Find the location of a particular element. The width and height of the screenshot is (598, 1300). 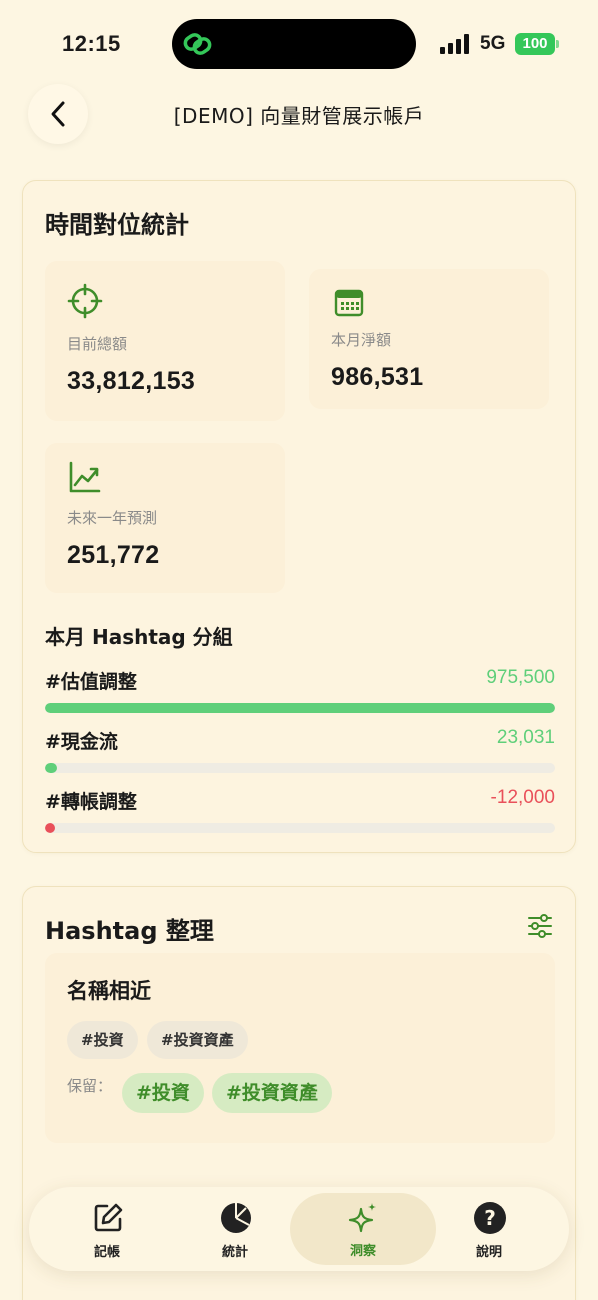

tab-bar: 記帳 統計 洞察 ? 說明 is located at coordinates (299, 1229).